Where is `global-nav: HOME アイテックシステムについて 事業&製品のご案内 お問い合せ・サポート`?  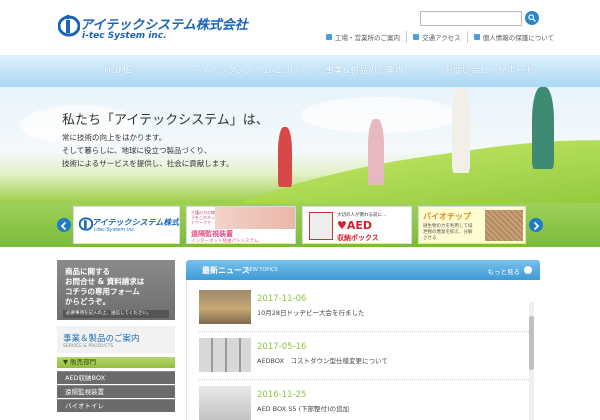
global-nav: HOME アイテックシステムについて 事業&製品のご案内 お問い合せ・サポート is located at coordinates (300, 71).